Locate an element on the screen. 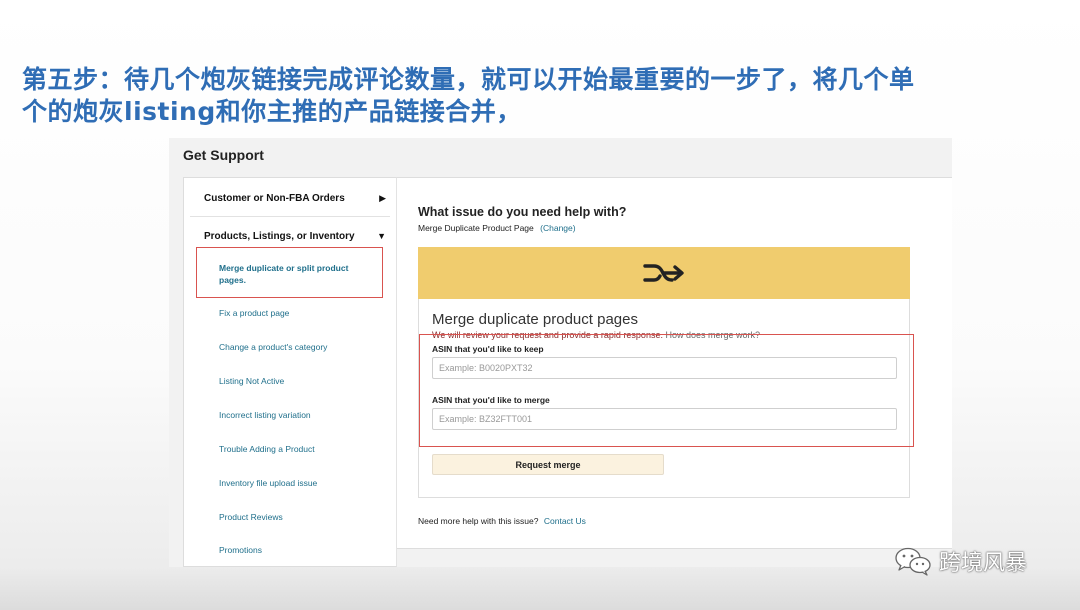 The width and height of the screenshot is (1080, 610). card-title: Merge duplicate product pages is located at coordinates (535, 319).